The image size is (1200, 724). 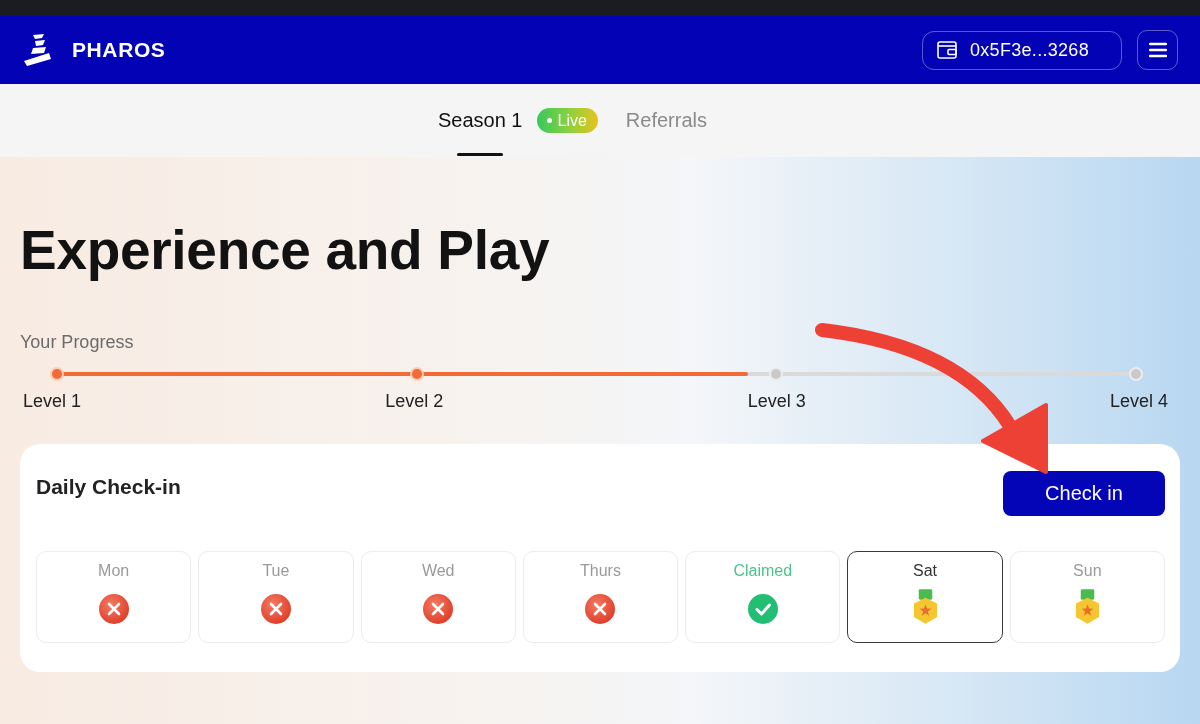 What do you see at coordinates (776, 401) in the screenshot?
I see `milestone-label: Level 3` at bounding box center [776, 401].